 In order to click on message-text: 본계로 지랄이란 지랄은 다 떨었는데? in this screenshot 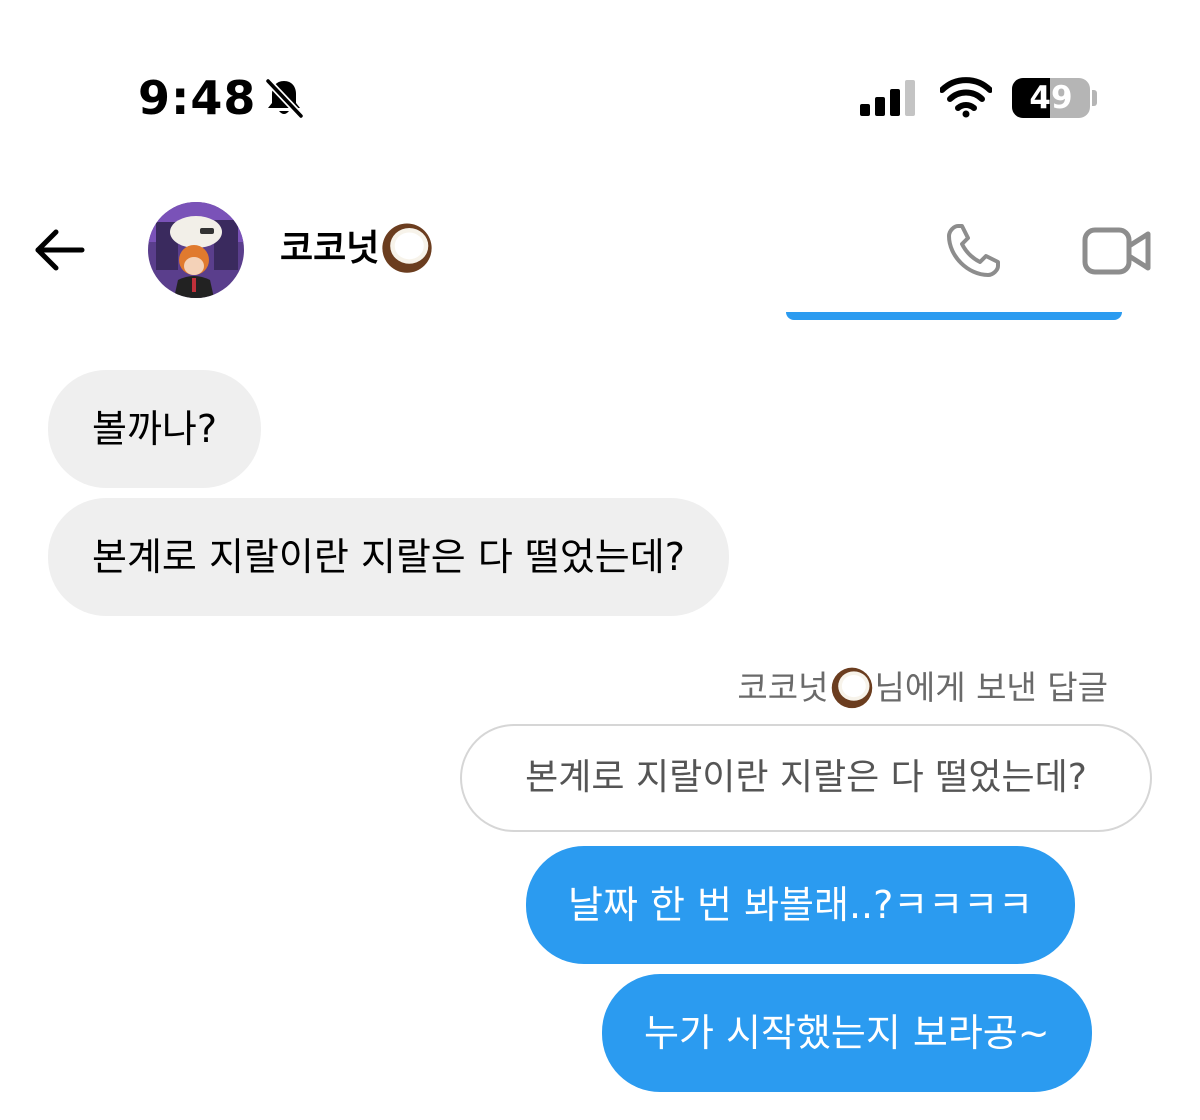, I will do `click(388, 557)`.